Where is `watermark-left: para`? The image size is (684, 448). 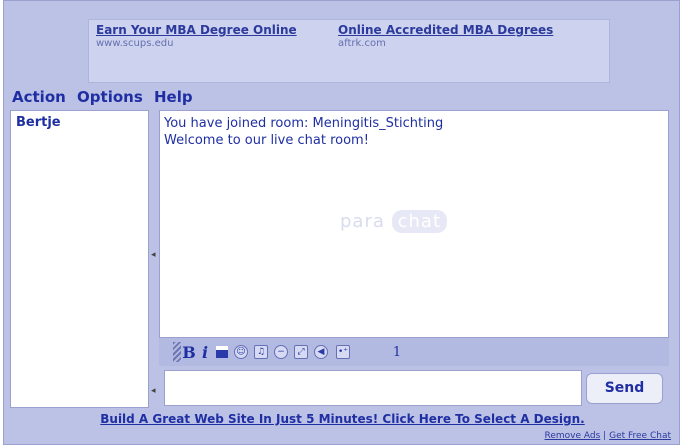
watermark-left: para is located at coordinates (362, 221).